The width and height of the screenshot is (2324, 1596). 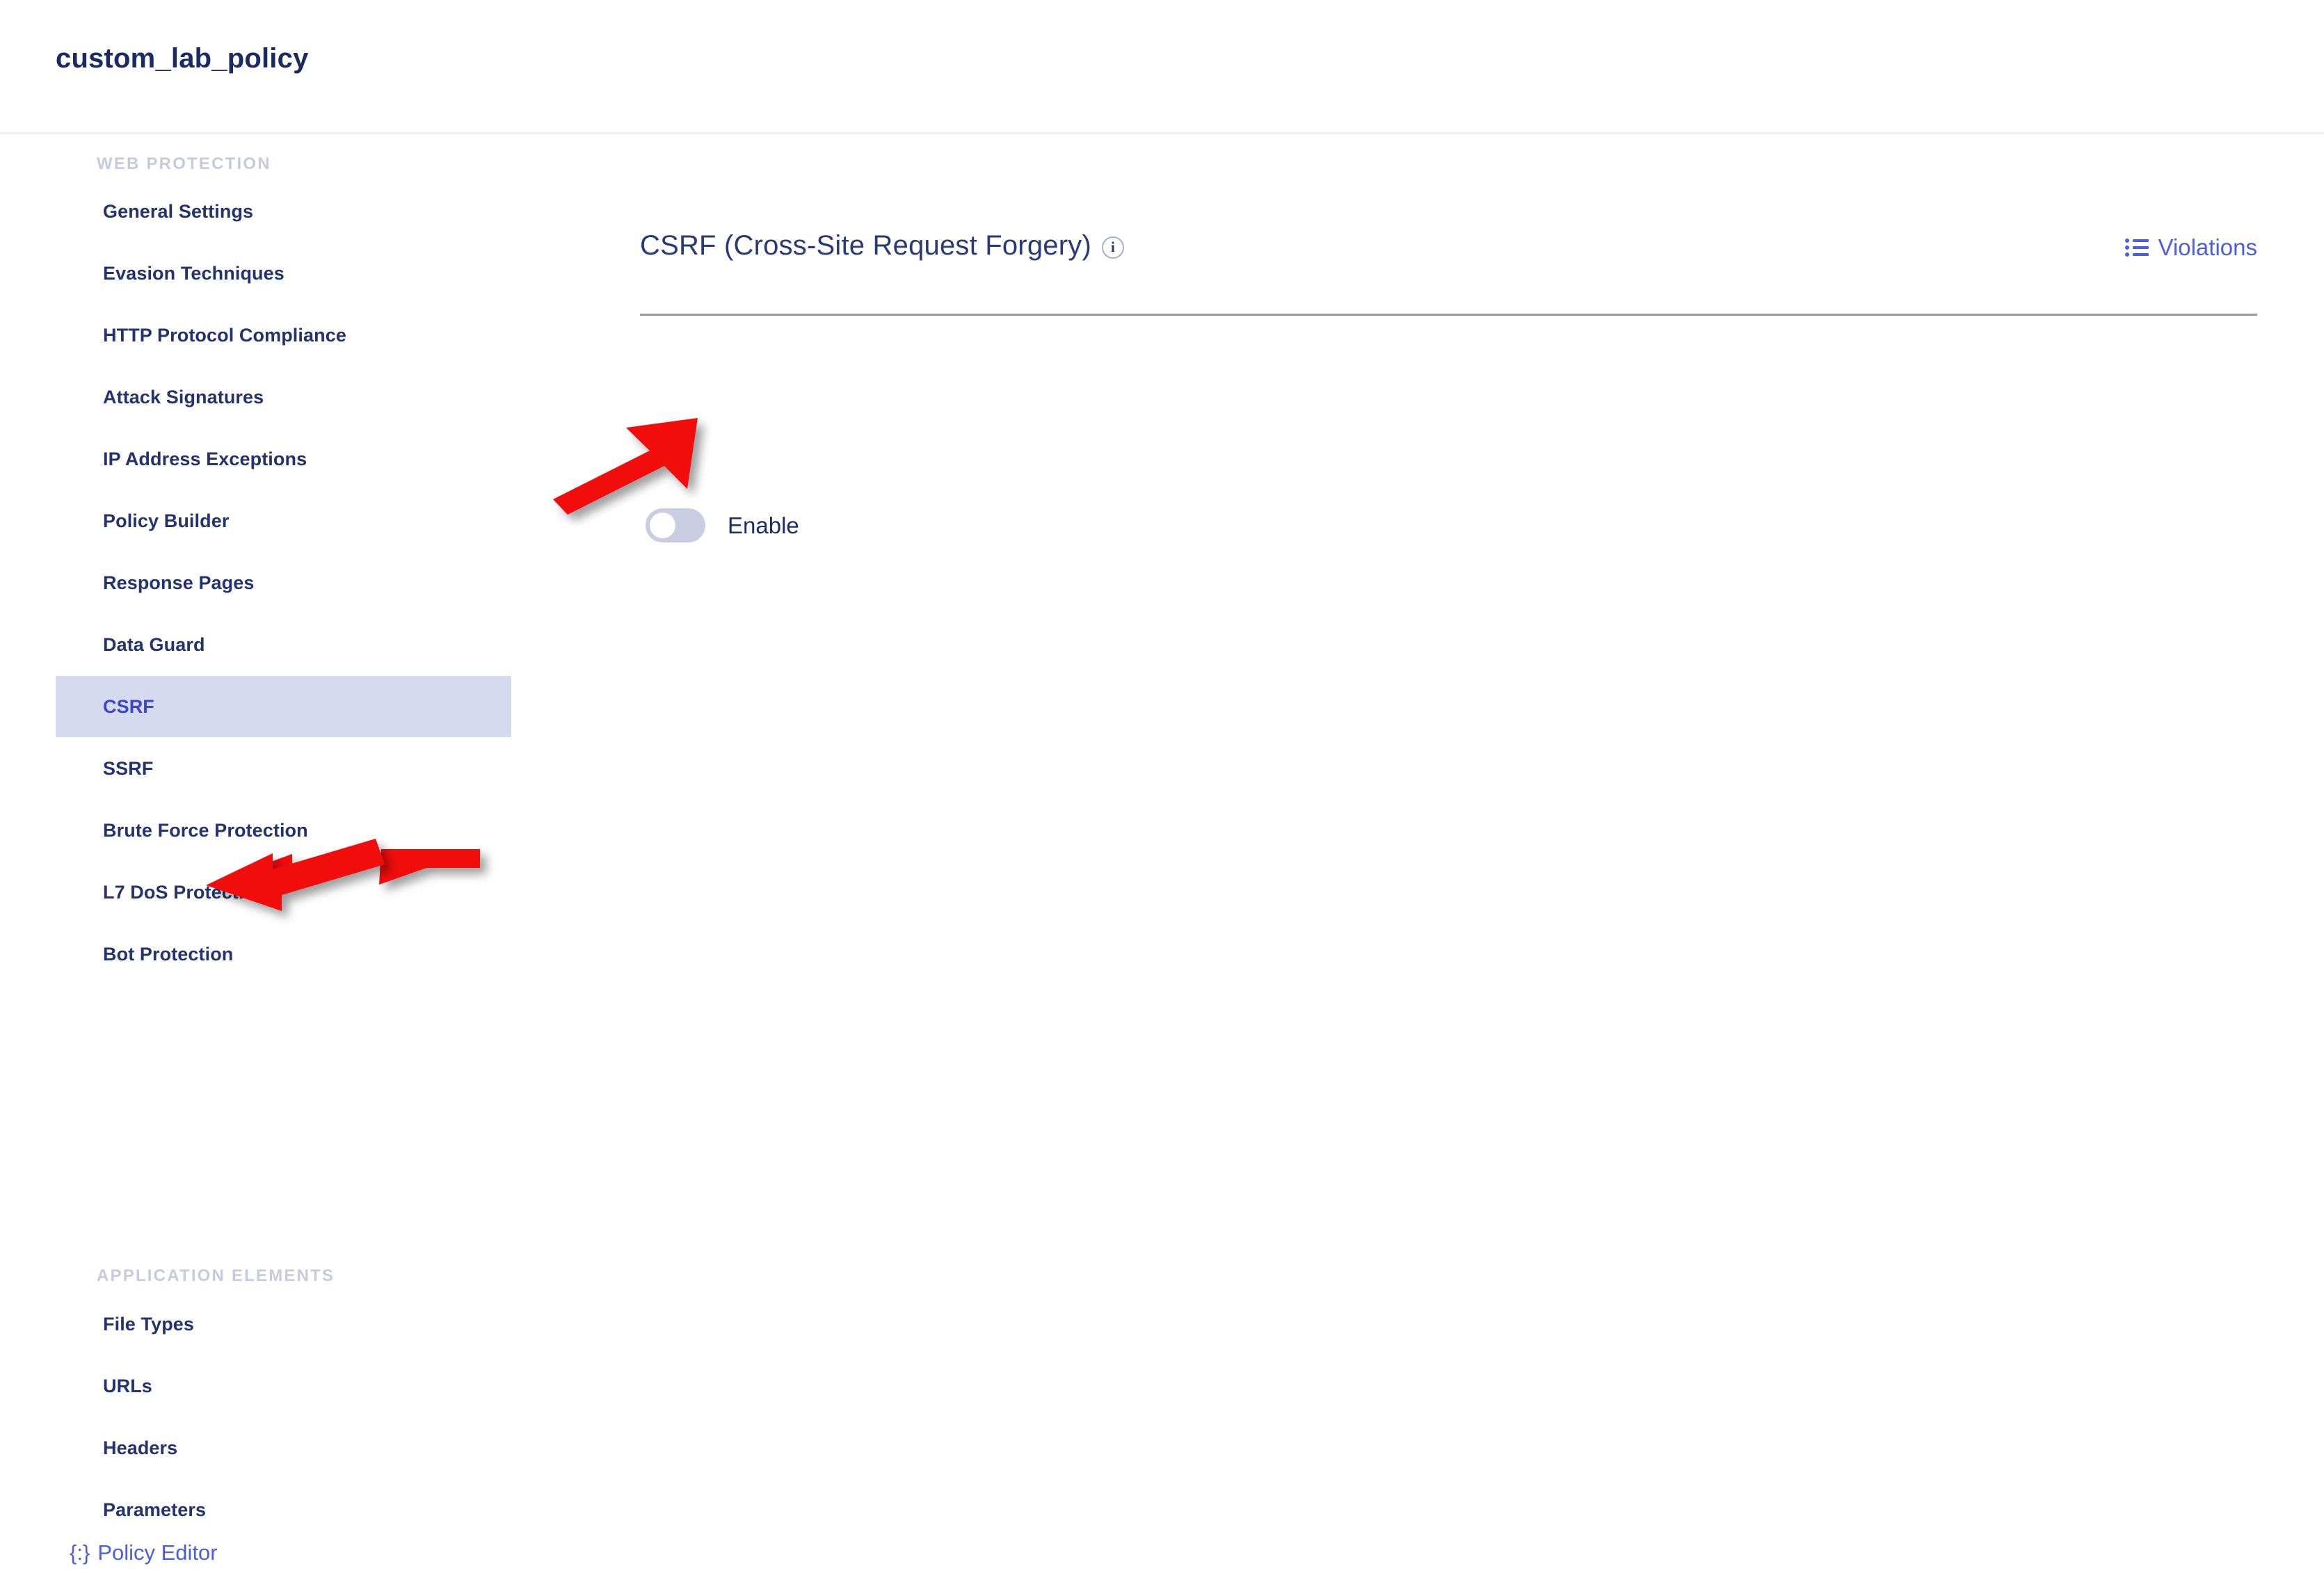 I want to click on sidebar-item-general-settings: General Settings, so click(x=228, y=211).